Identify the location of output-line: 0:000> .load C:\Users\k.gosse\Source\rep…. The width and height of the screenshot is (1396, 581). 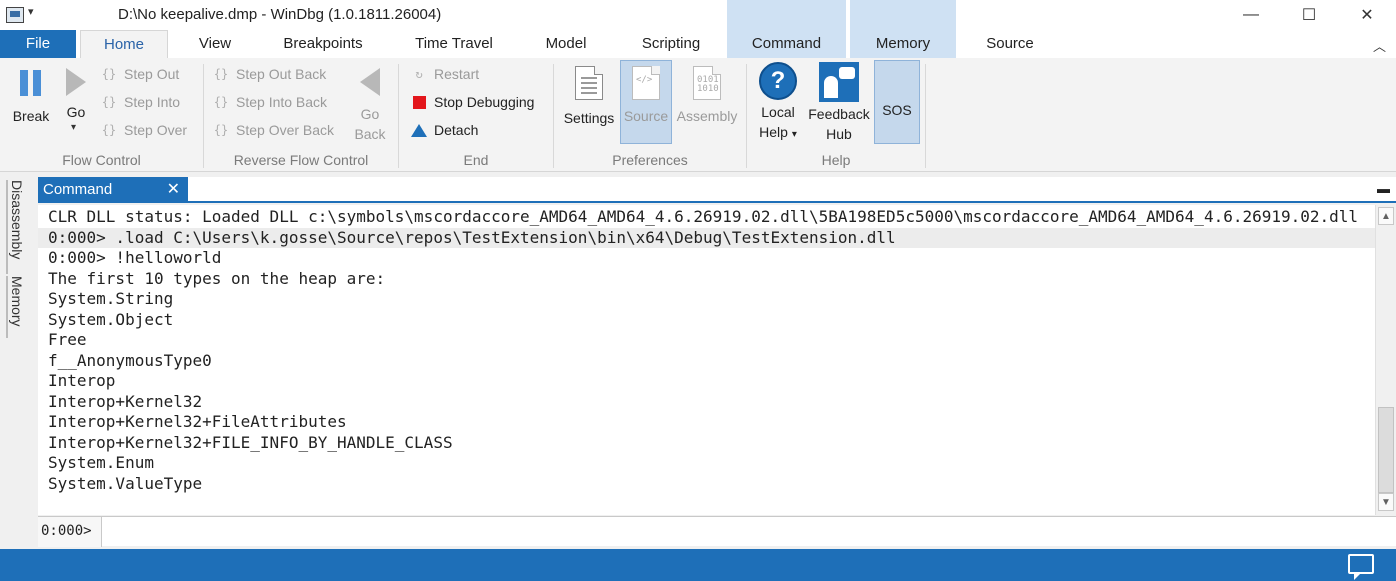
(706, 238).